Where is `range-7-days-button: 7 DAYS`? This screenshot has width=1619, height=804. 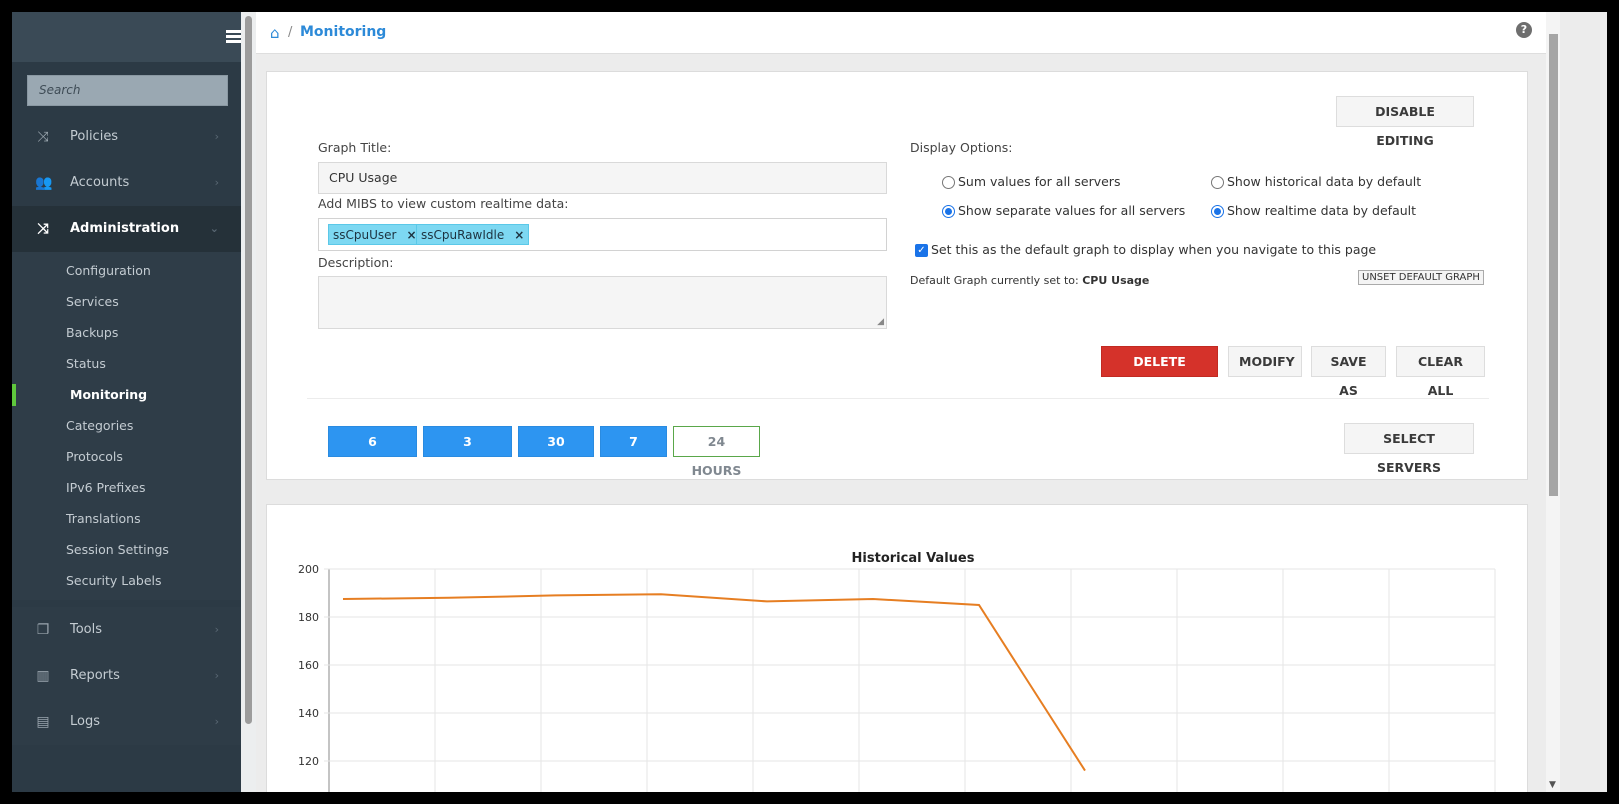
range-7-days-button: 7 DAYS is located at coordinates (633, 452).